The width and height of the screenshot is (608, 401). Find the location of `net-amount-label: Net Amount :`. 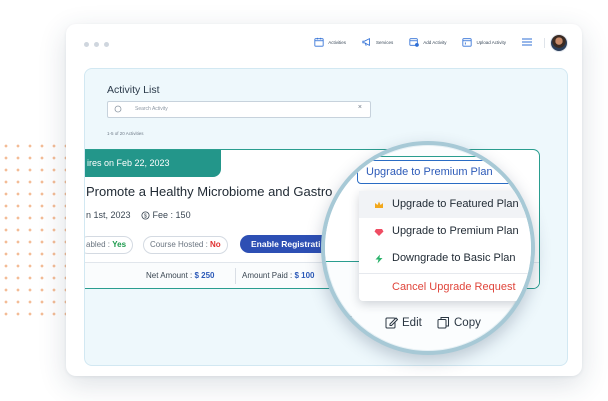

net-amount-label: Net Amount : is located at coordinates (170, 275).